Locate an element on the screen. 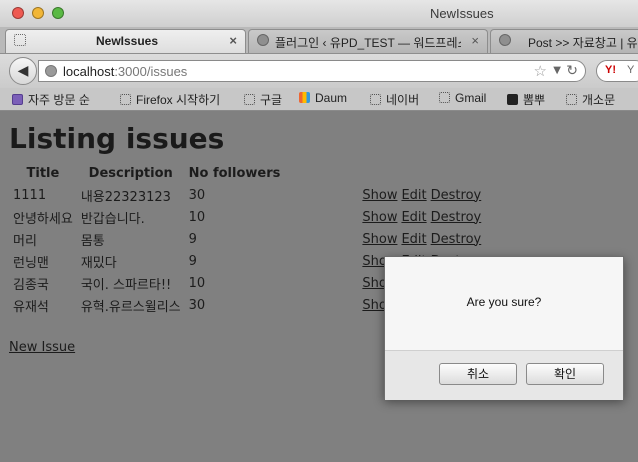 This screenshot has height=462, width=638. bookmark-gmail: Gmail is located at coordinates (462, 98).